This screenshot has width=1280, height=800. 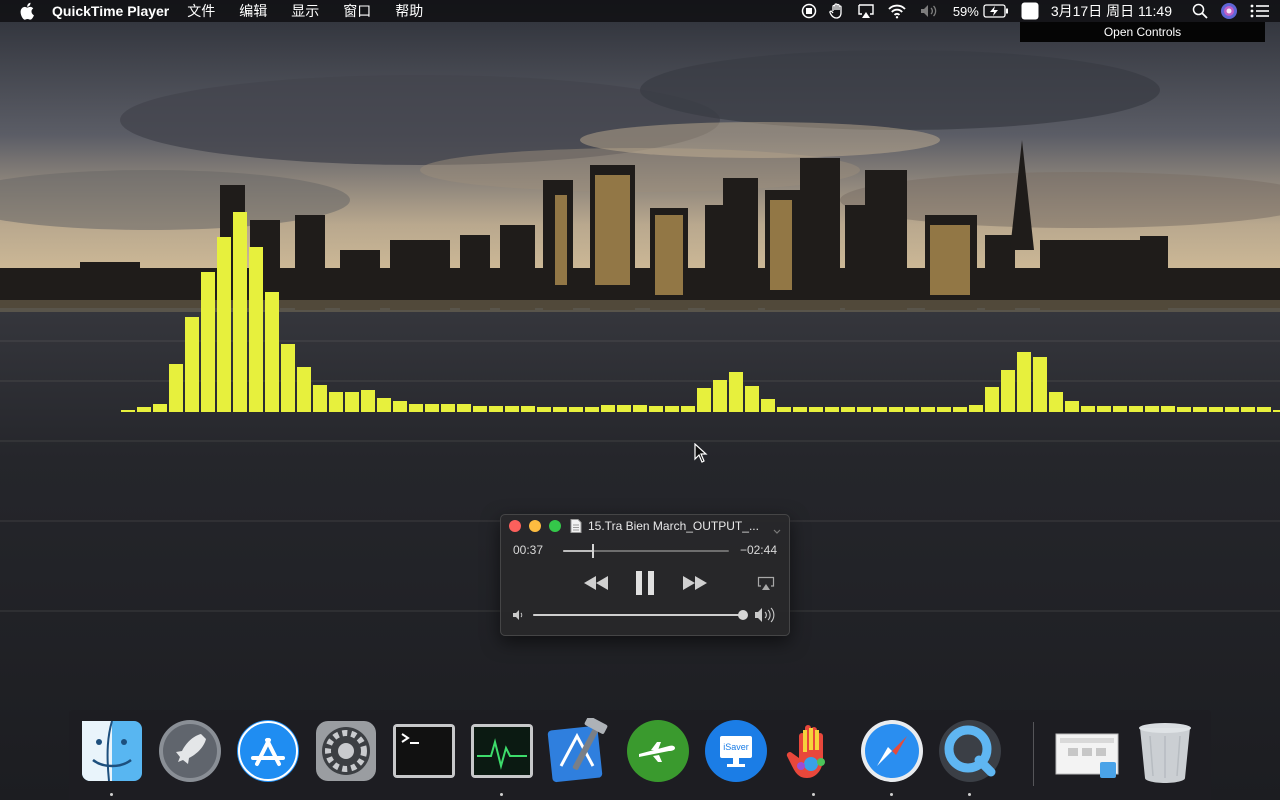 I want to click on quicktime-icon, so click(x=970, y=751).